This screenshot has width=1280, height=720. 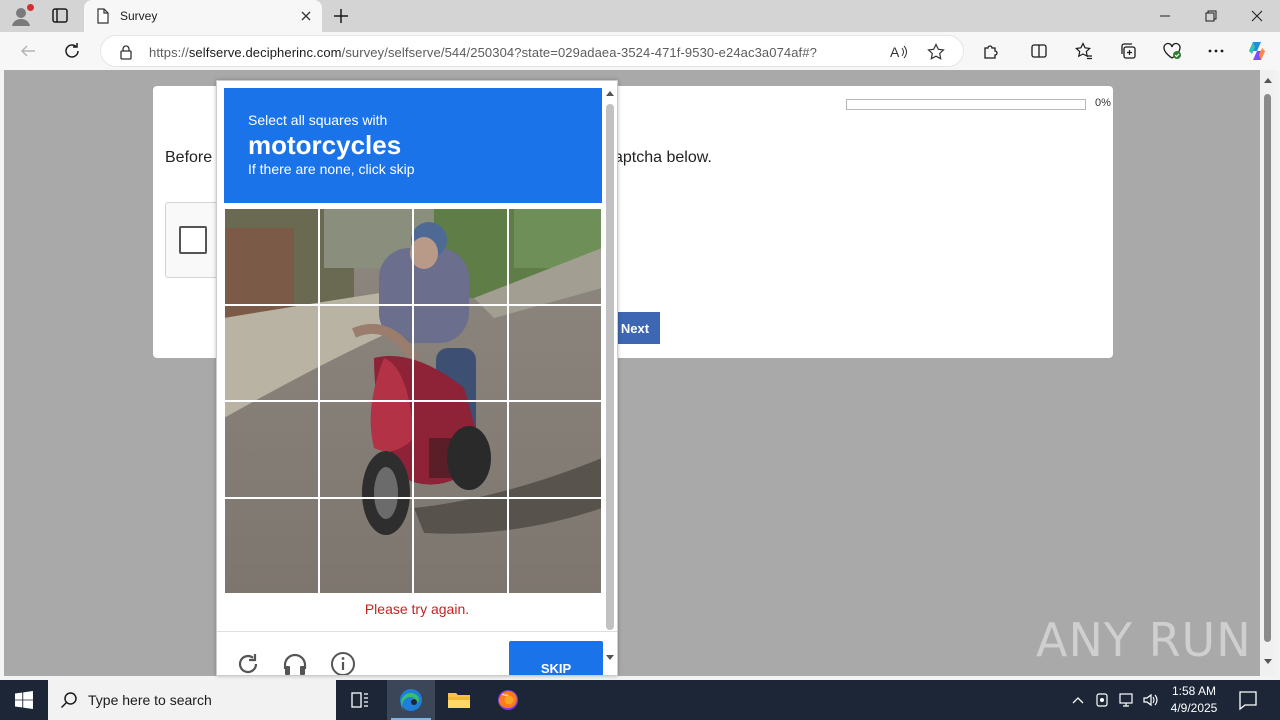 What do you see at coordinates (1039, 51) in the screenshot?
I see `split-screen-icon` at bounding box center [1039, 51].